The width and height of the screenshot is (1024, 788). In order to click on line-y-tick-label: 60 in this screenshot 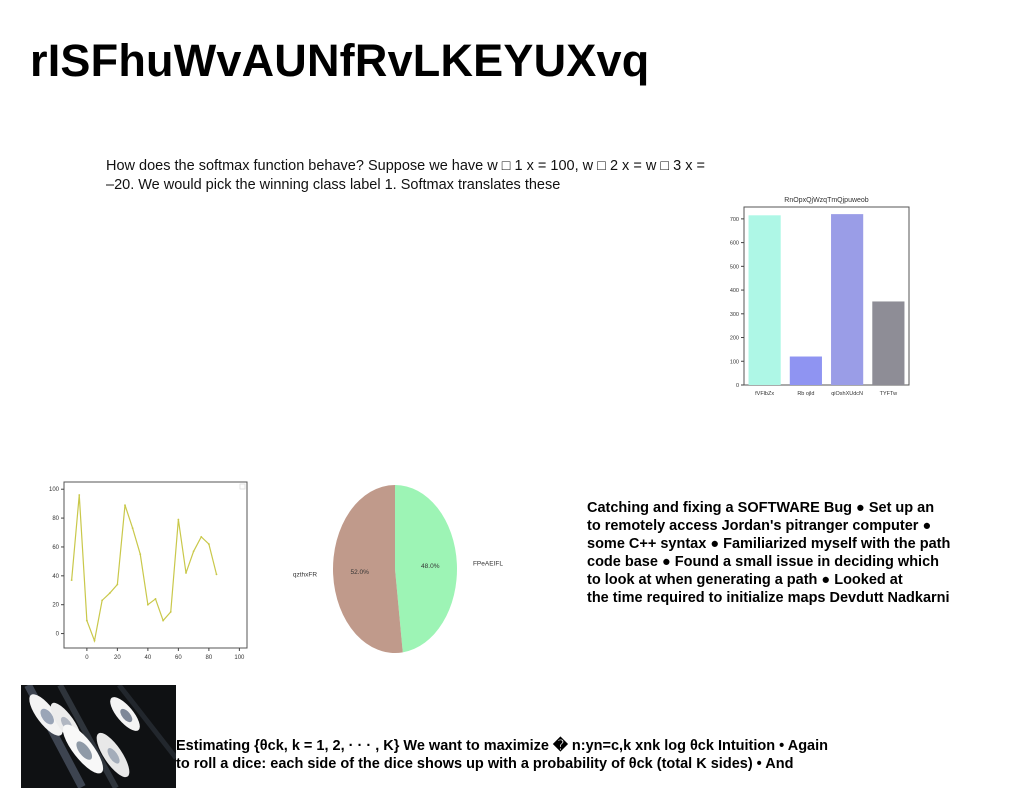, I will do `click(55, 548)`.